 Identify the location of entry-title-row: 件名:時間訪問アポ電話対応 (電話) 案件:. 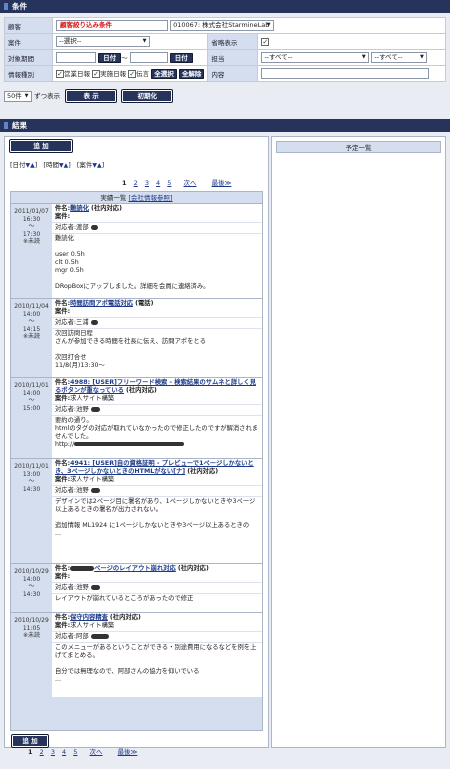
(157, 308).